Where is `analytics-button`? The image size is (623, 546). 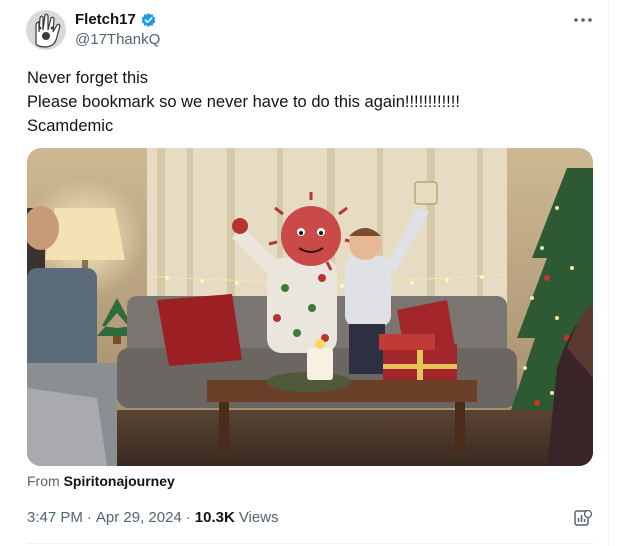
analytics-button is located at coordinates (583, 518).